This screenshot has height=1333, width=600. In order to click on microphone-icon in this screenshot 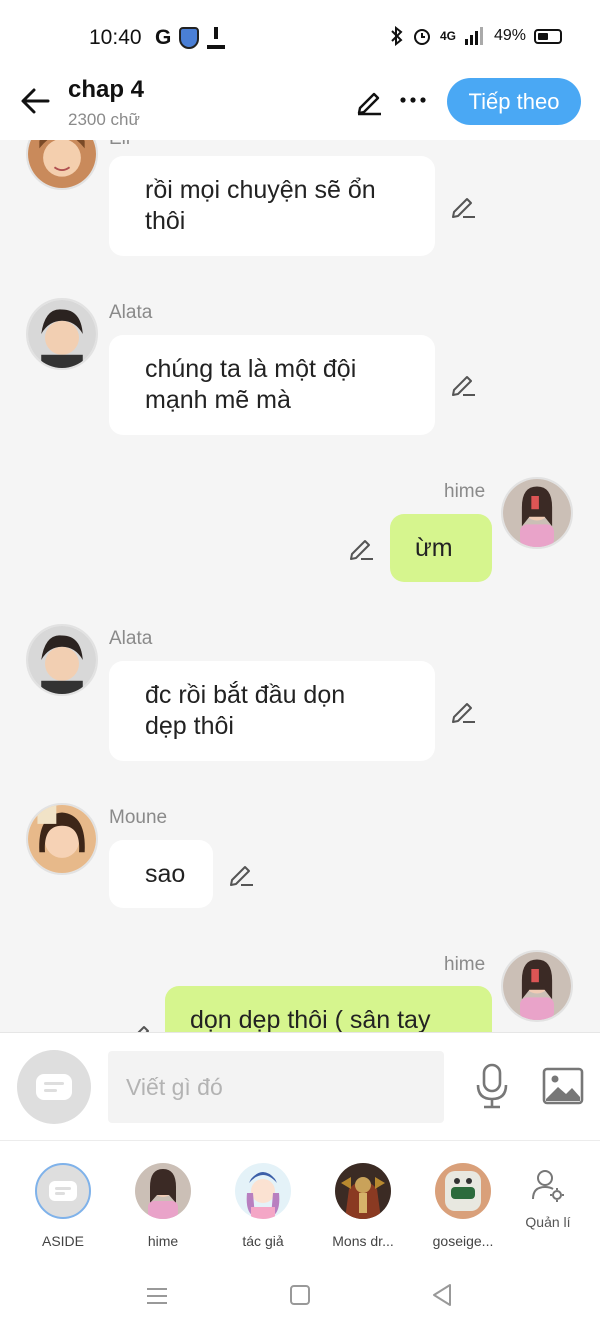, I will do `click(492, 1086)`.